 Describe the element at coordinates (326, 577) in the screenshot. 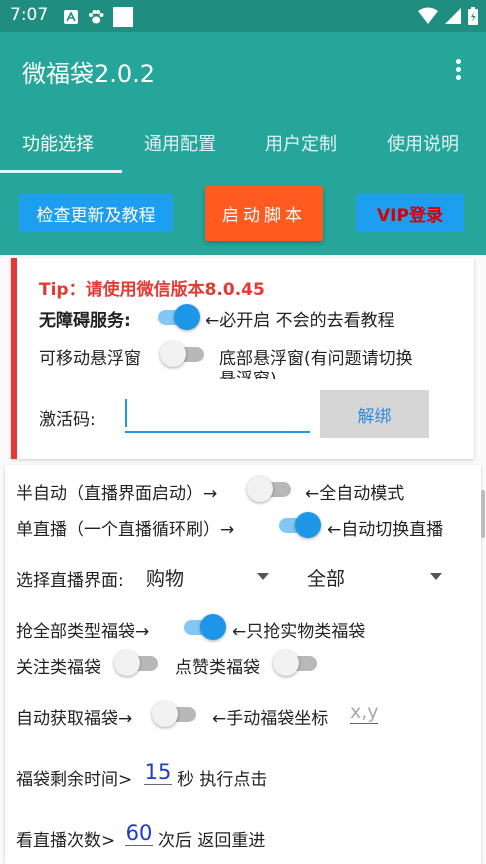

I see `scope-dropdown: 全部` at that location.